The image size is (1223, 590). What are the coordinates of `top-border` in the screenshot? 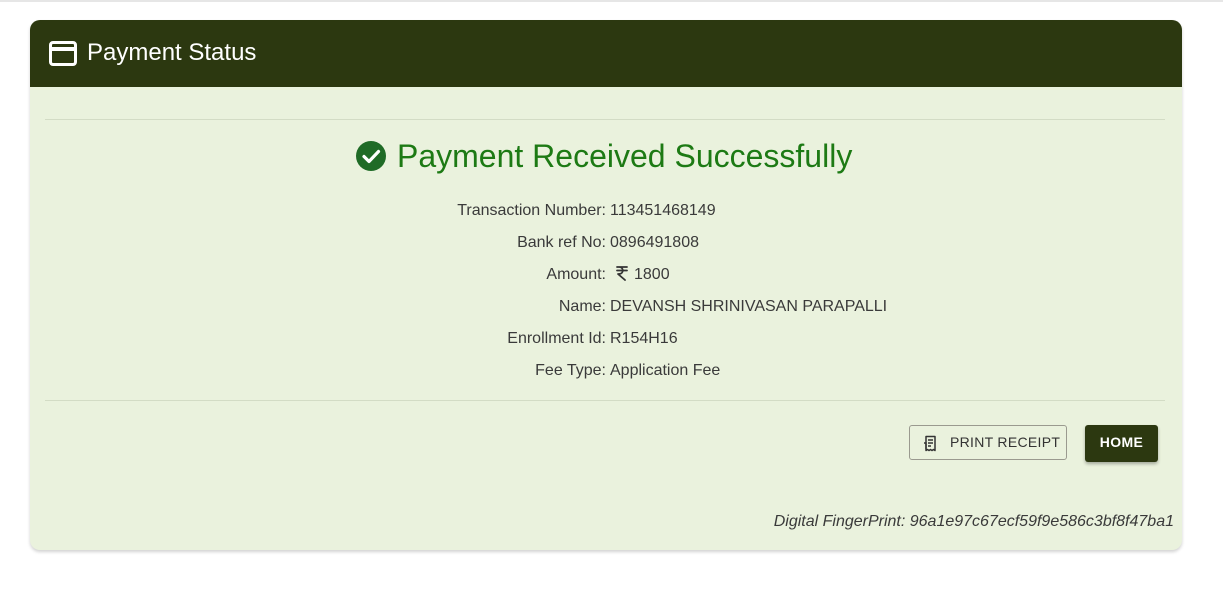 It's located at (611, 1).